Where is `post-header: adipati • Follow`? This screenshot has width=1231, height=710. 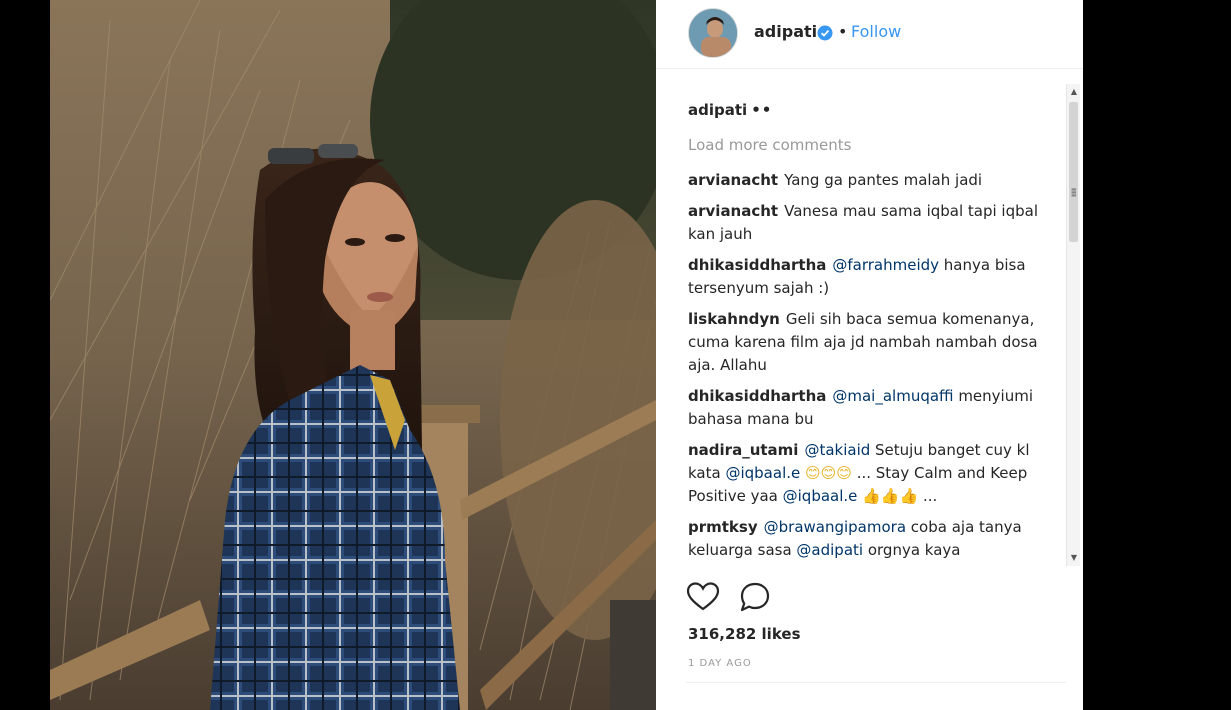 post-header: adipati • Follow is located at coordinates (869, 34).